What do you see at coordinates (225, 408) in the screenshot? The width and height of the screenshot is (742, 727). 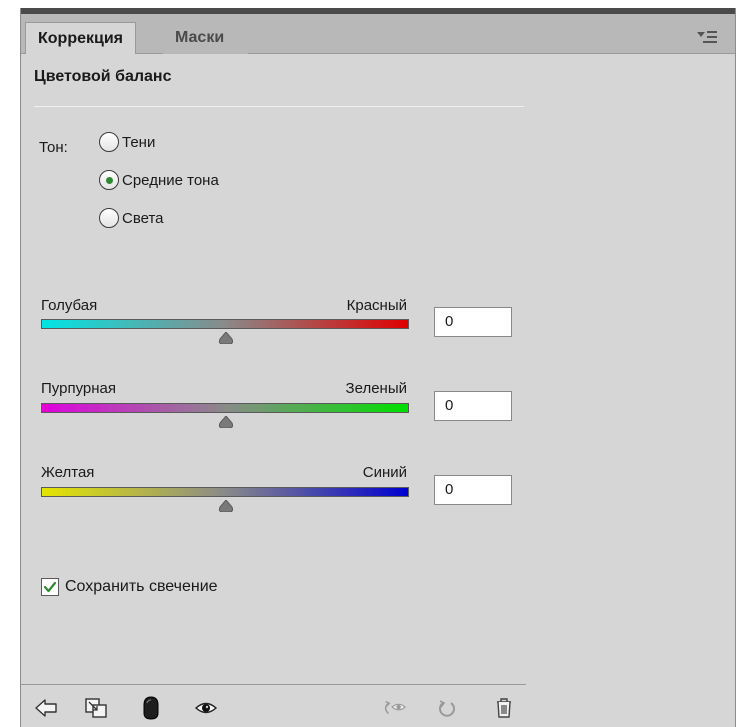 I see `slider-track-magenta-green` at bounding box center [225, 408].